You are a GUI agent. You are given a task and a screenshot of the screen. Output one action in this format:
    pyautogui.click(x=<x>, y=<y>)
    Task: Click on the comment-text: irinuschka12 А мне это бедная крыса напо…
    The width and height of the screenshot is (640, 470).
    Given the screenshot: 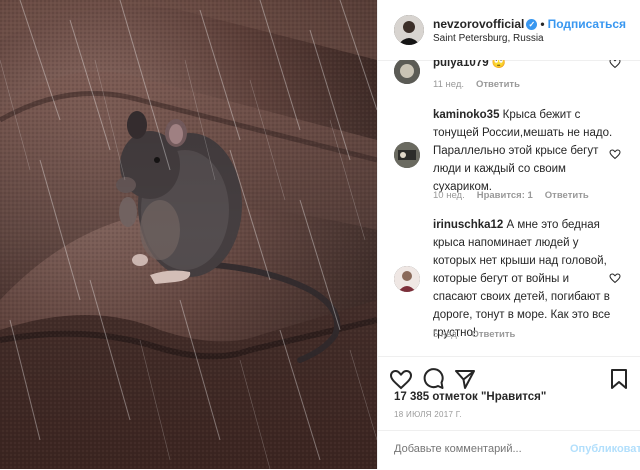 What is the action you would take?
    pyautogui.click(x=523, y=279)
    